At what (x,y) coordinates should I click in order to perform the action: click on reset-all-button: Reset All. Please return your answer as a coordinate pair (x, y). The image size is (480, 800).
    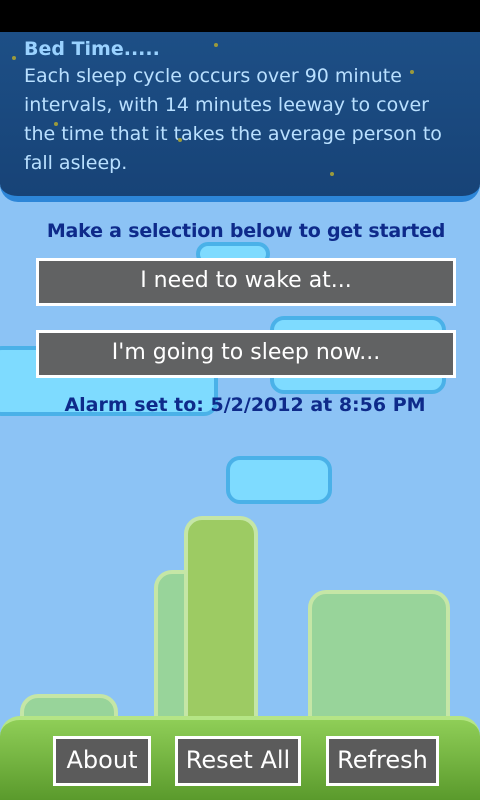
    Looking at the image, I should click on (238, 761).